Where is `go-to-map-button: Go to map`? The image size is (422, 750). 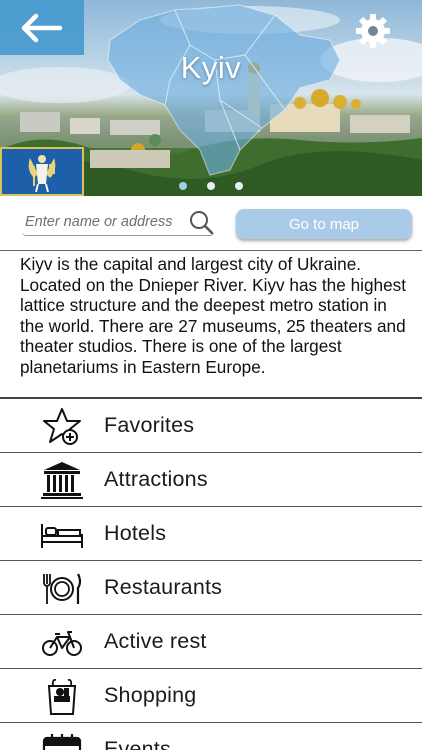
go-to-map-button: Go to map is located at coordinates (324, 224).